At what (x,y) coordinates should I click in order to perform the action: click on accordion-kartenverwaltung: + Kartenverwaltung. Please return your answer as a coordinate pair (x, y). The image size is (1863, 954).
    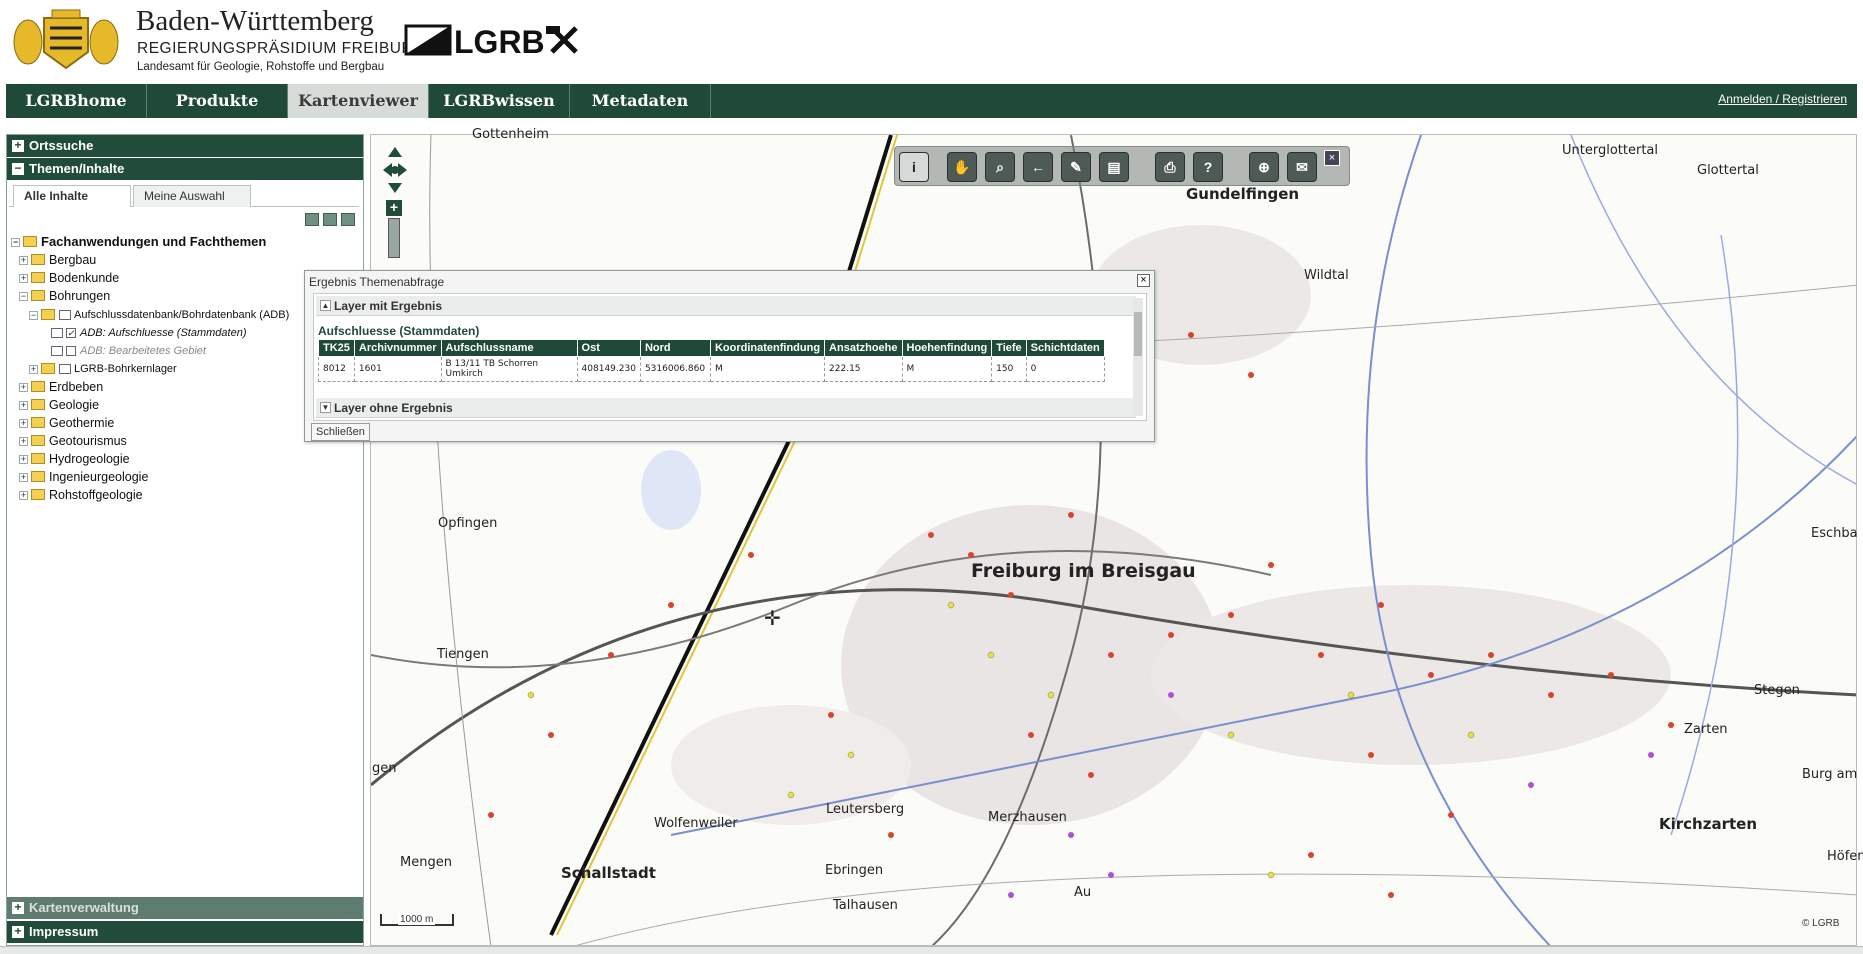
    Looking at the image, I should click on (185, 908).